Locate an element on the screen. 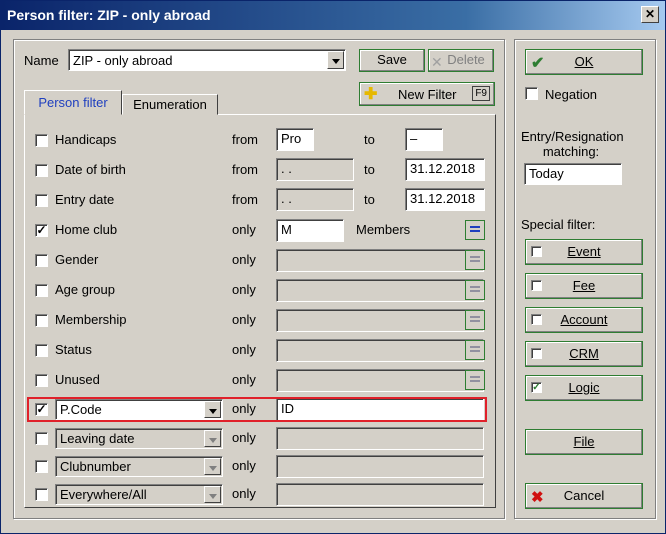 This screenshot has width=666, height=534. special-filter-label: Account is located at coordinates (584, 319).